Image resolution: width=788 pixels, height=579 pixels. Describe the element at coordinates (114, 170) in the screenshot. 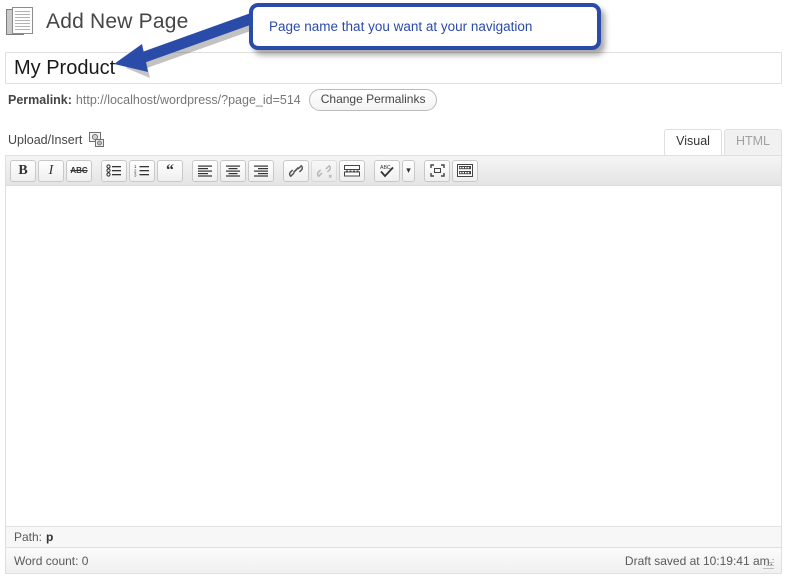

I see `bulleted-list-button` at that location.